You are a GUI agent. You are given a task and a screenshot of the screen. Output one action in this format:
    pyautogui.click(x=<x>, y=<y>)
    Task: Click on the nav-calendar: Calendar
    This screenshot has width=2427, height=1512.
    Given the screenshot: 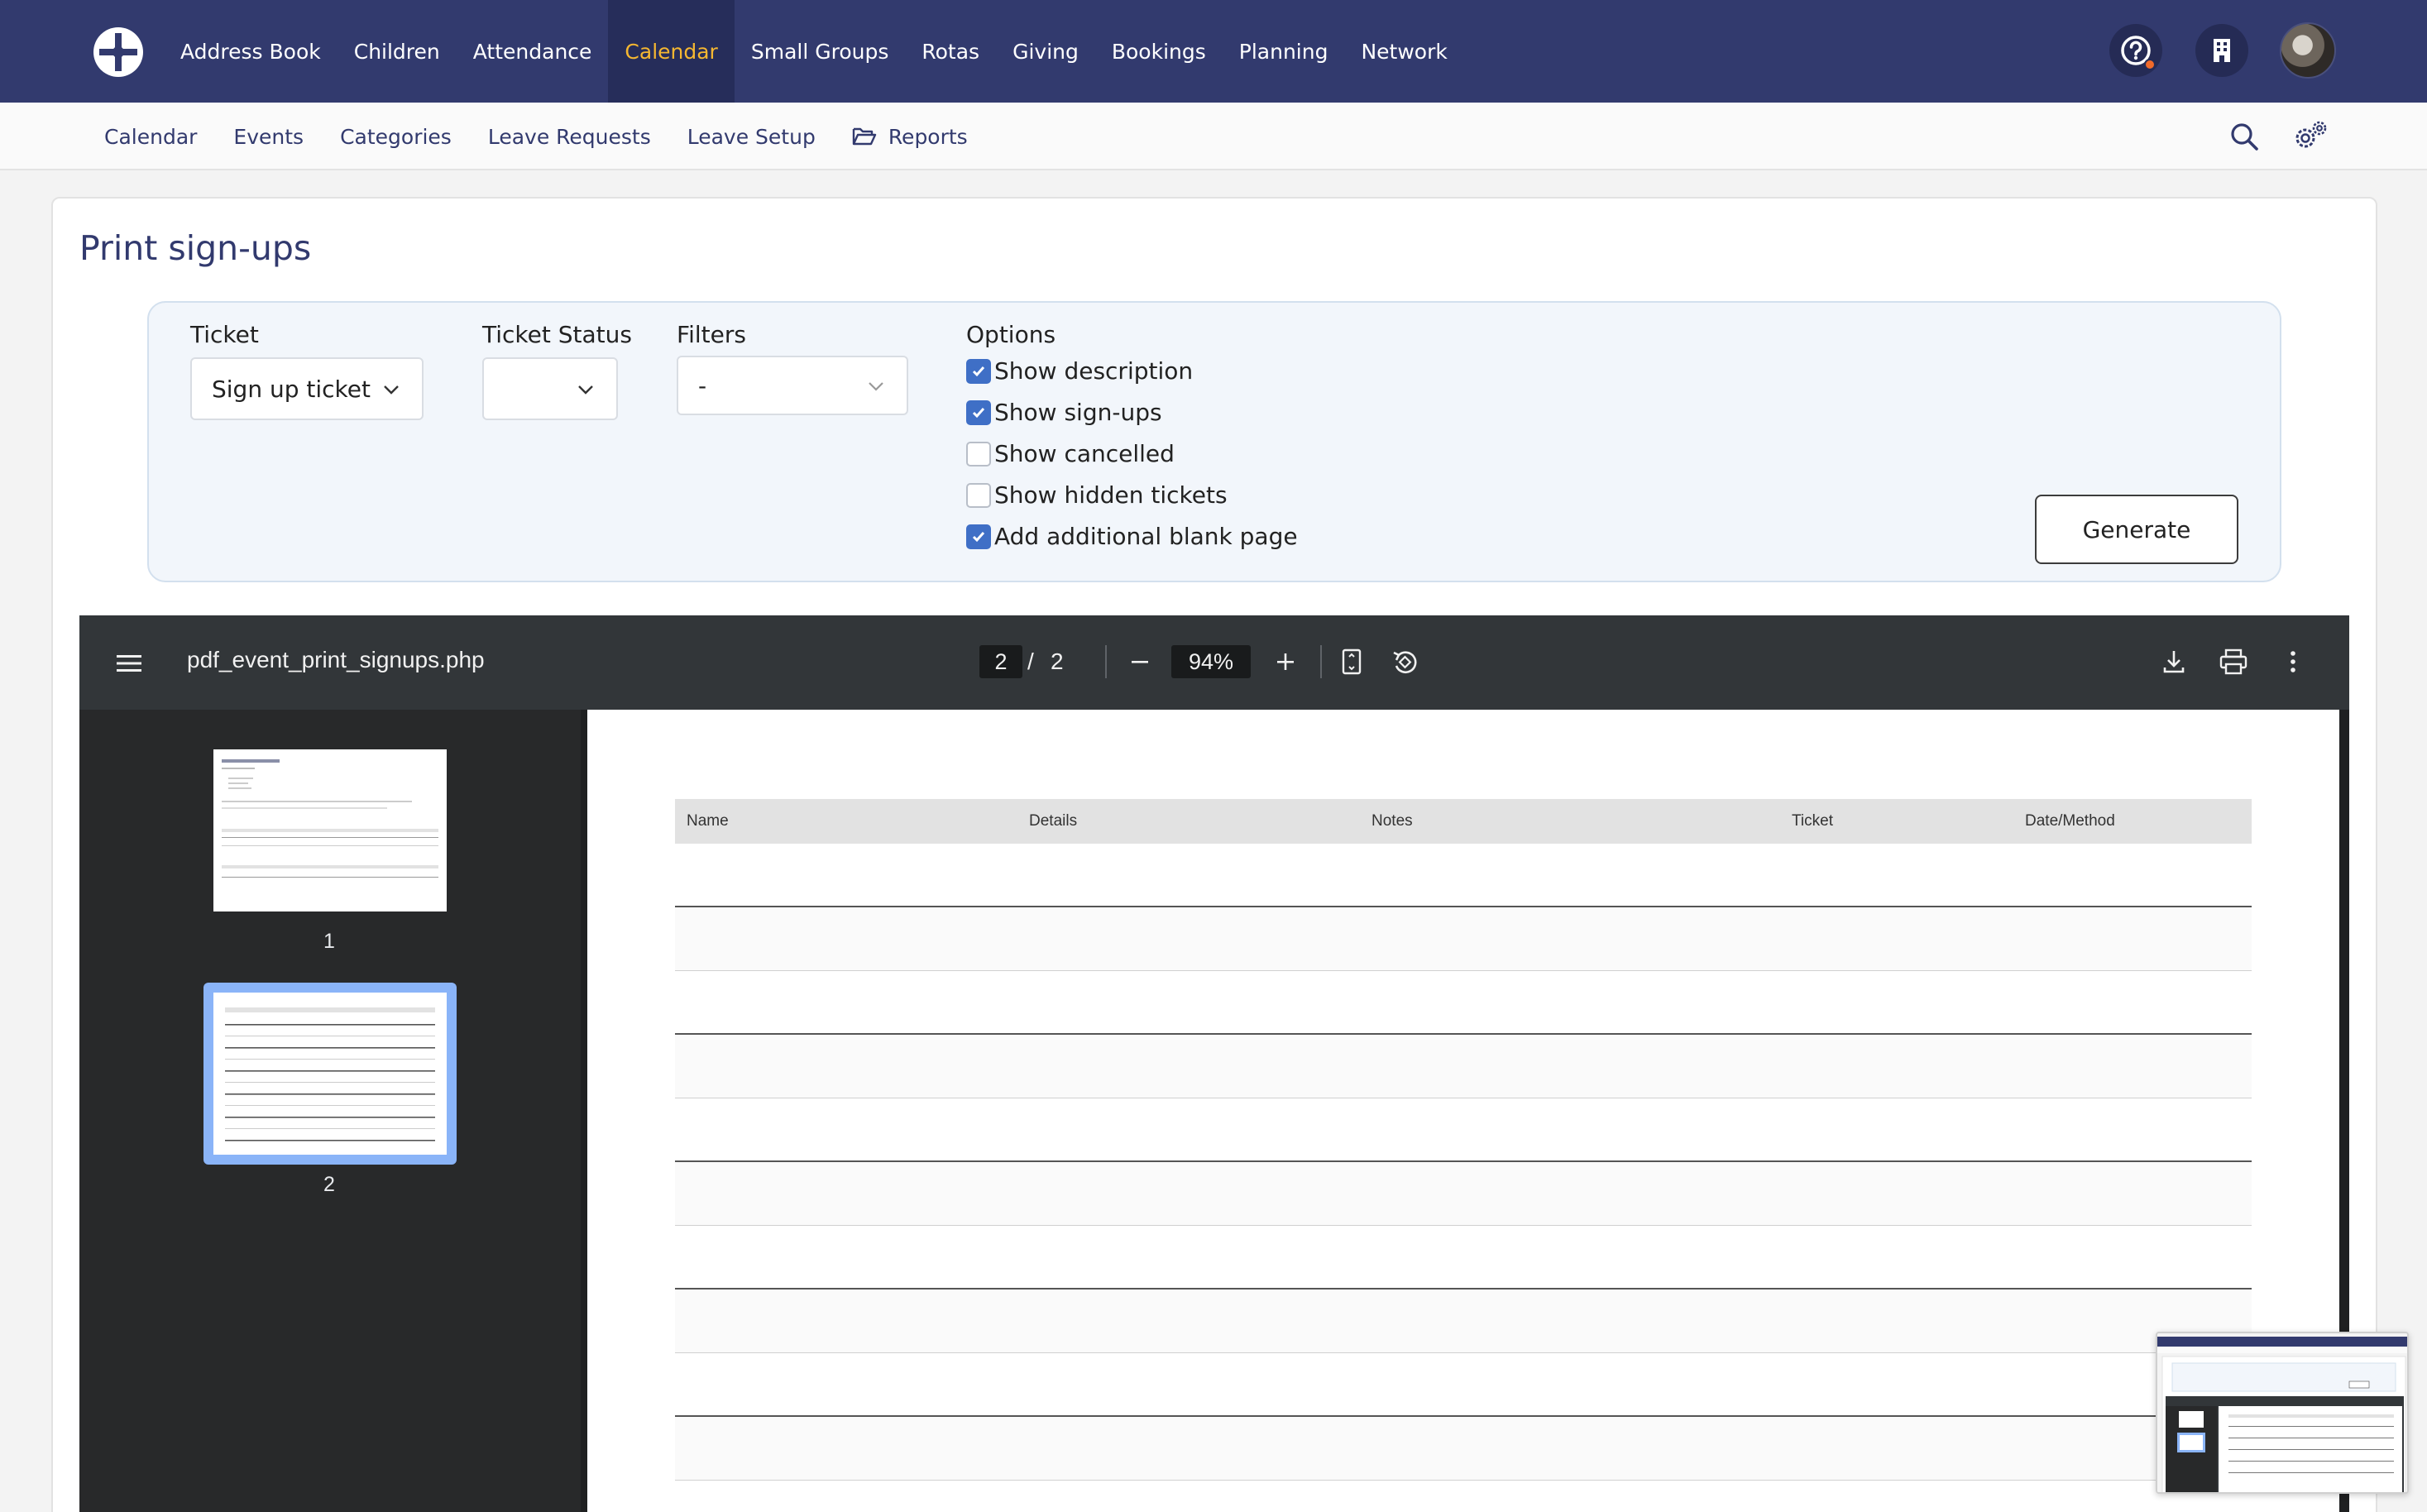 What is the action you would take?
    pyautogui.click(x=671, y=51)
    